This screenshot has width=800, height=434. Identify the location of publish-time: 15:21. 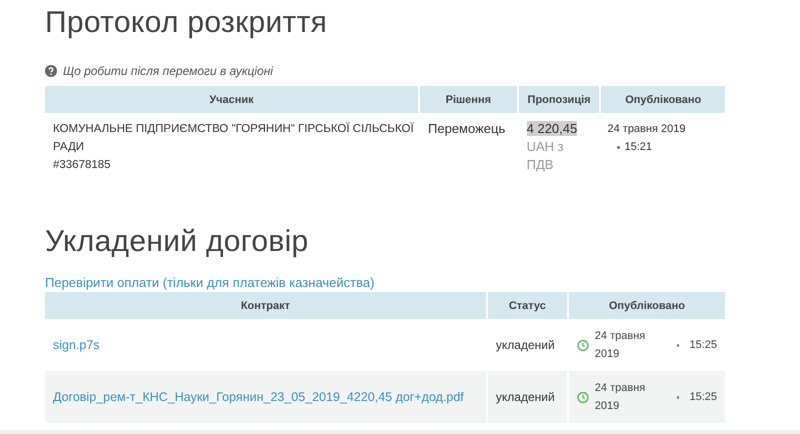
(638, 147).